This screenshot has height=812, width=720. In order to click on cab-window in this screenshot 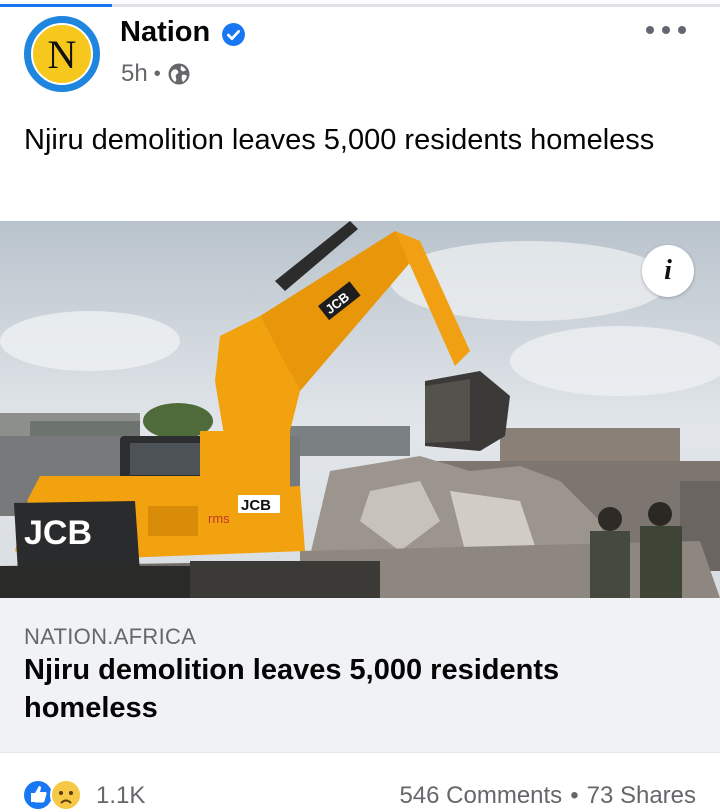, I will do `click(165, 459)`.